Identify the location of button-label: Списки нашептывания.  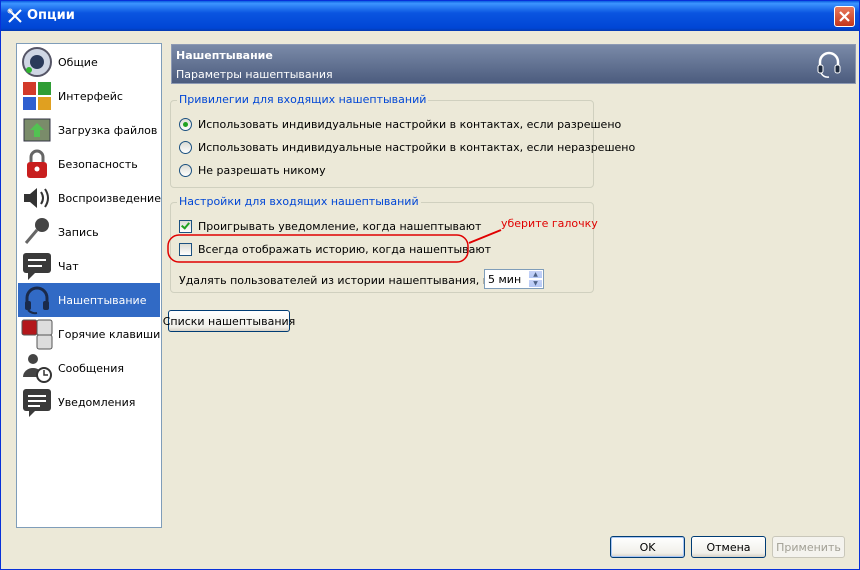
(229, 321).